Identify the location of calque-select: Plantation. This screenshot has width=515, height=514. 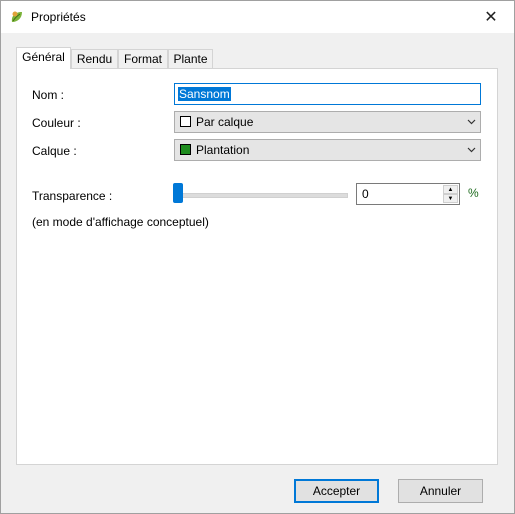
(327, 150).